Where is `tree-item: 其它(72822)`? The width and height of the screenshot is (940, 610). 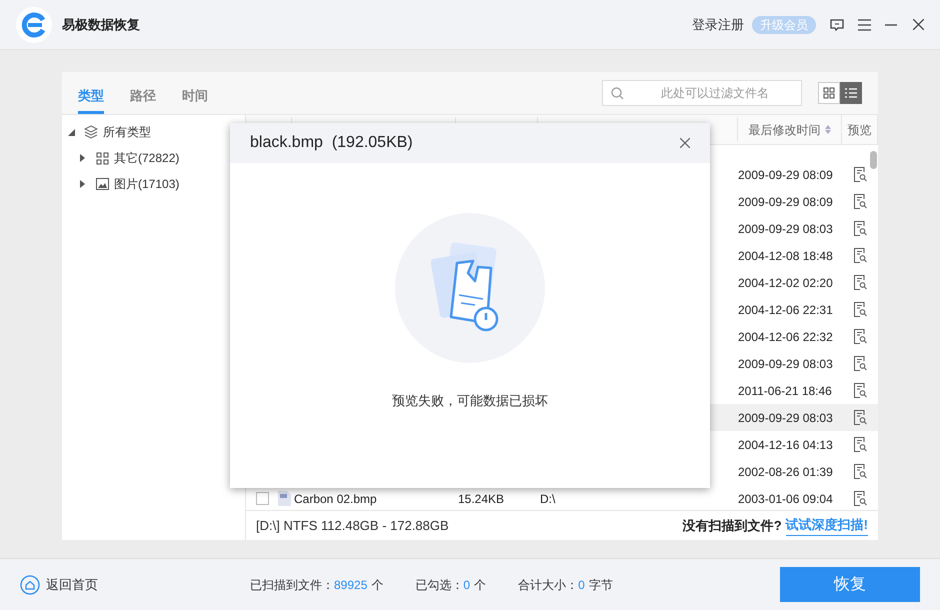 tree-item: 其它(72822) is located at coordinates (147, 158).